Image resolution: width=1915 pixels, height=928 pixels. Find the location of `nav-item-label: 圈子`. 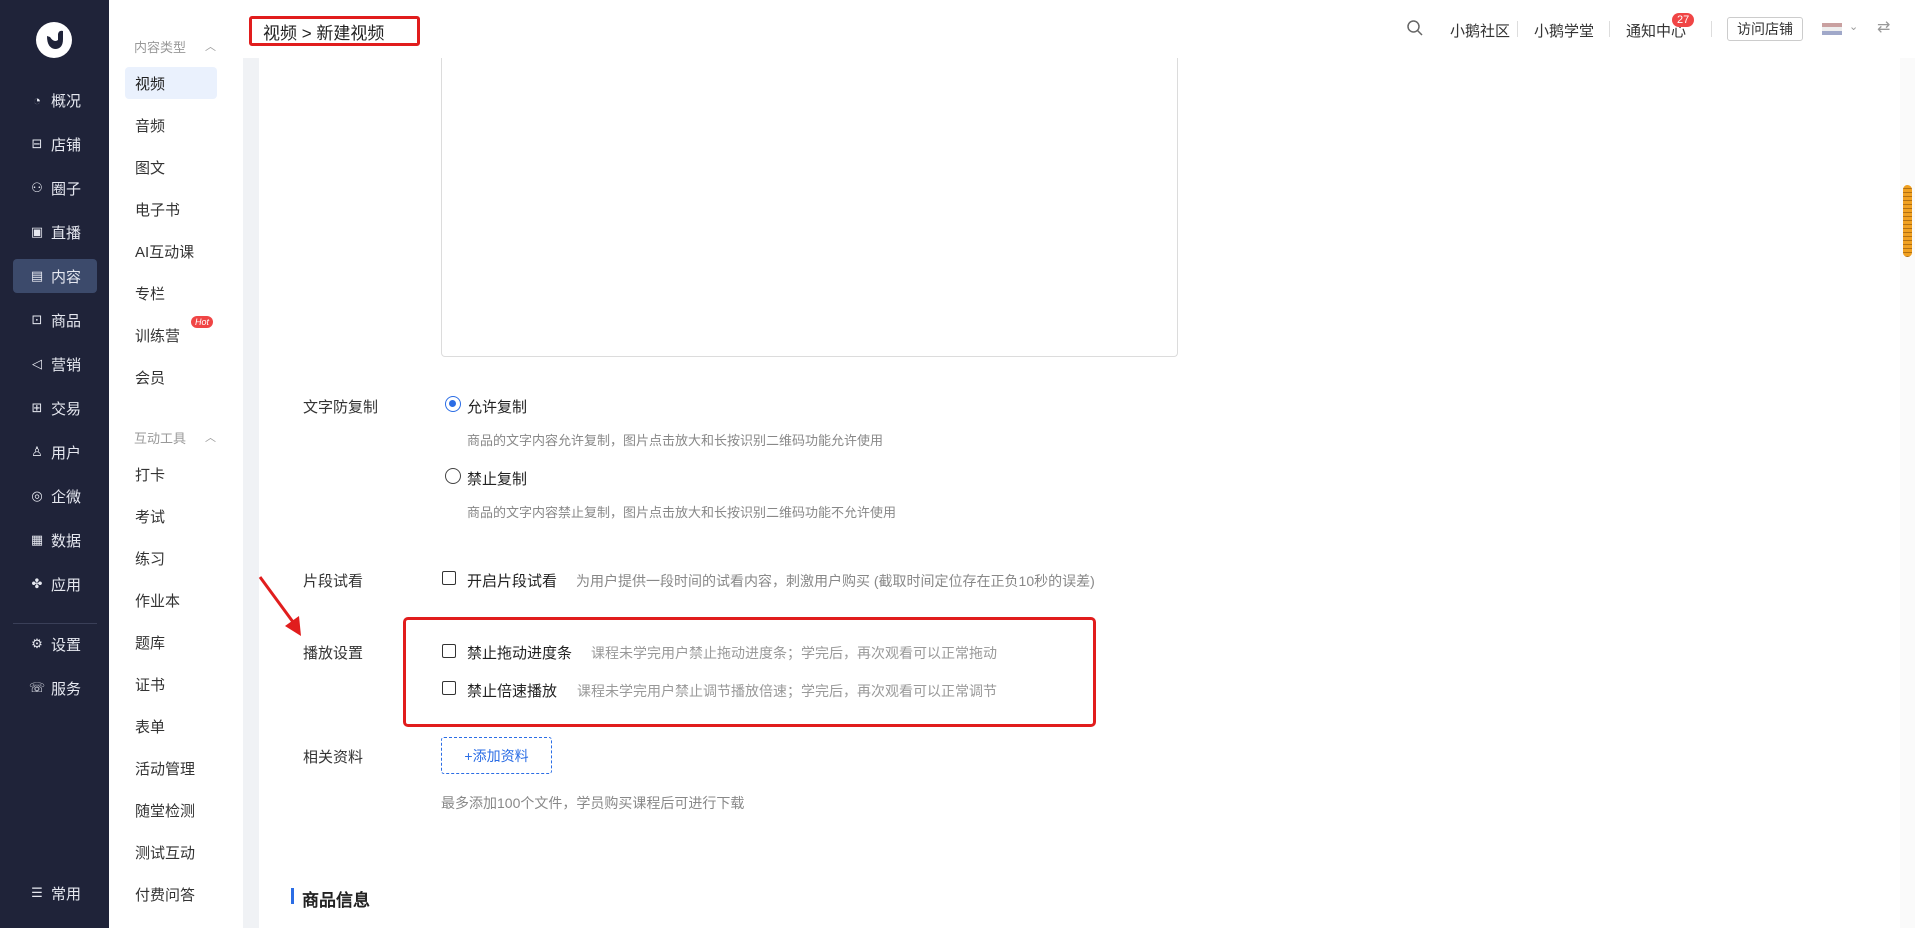

nav-item-label: 圈子 is located at coordinates (66, 189).